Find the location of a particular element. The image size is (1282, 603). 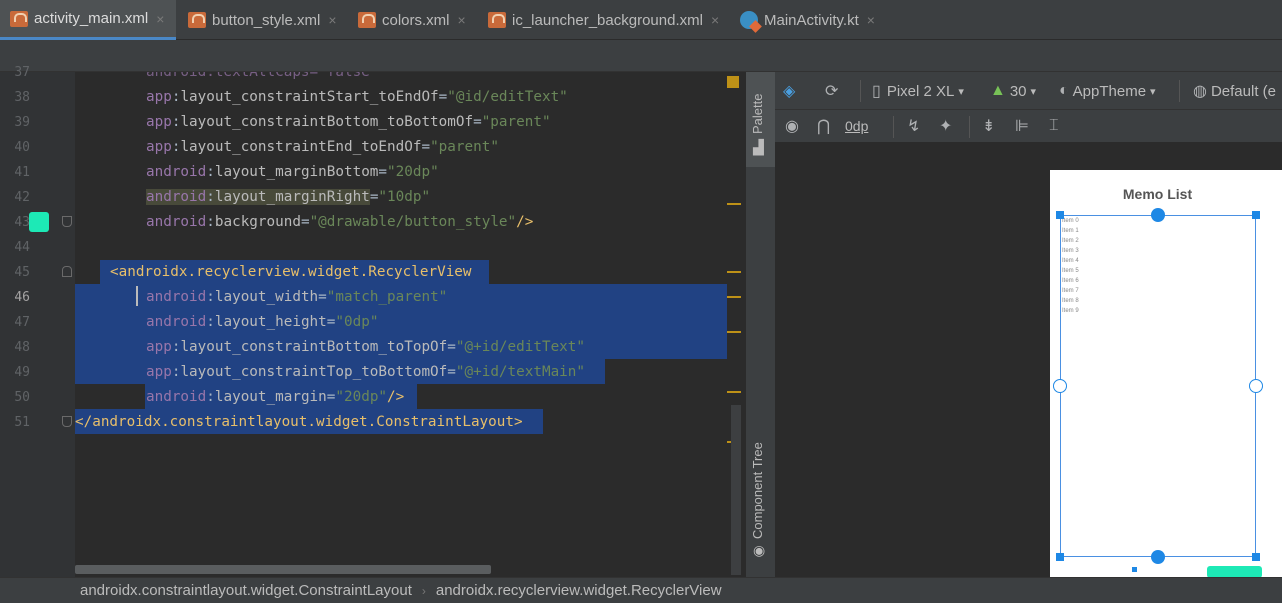

view-options-button: ◉ is located at coordinates (792, 126).